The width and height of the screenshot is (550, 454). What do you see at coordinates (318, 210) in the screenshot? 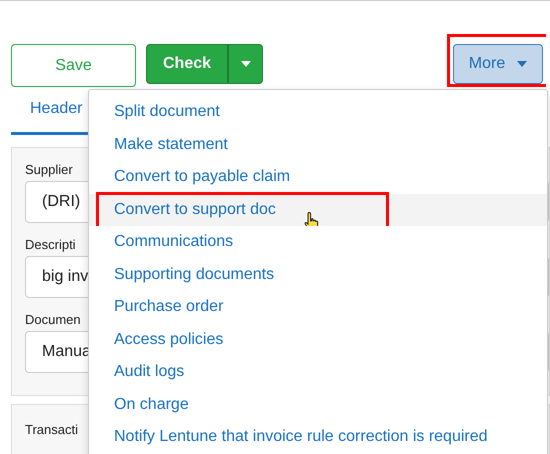
I see `menu-item: Convert to support doc` at bounding box center [318, 210].